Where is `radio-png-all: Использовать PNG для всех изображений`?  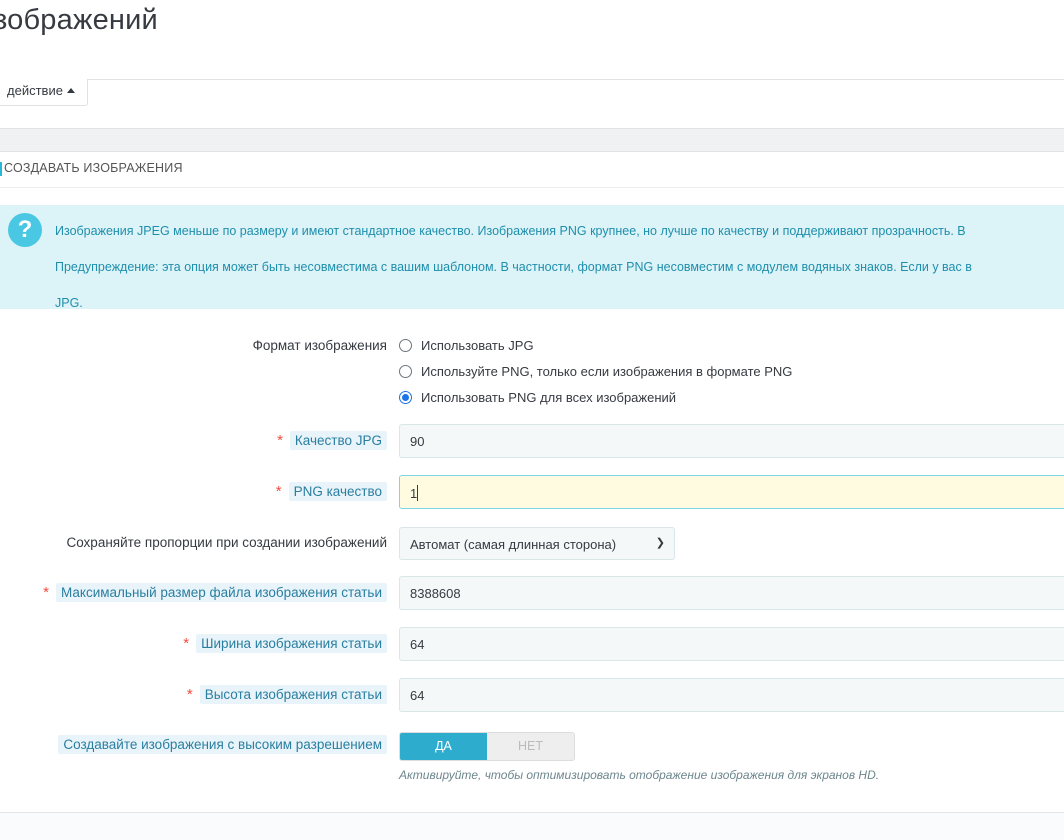
radio-png-all: Использовать PNG для всех изображений is located at coordinates (537, 397).